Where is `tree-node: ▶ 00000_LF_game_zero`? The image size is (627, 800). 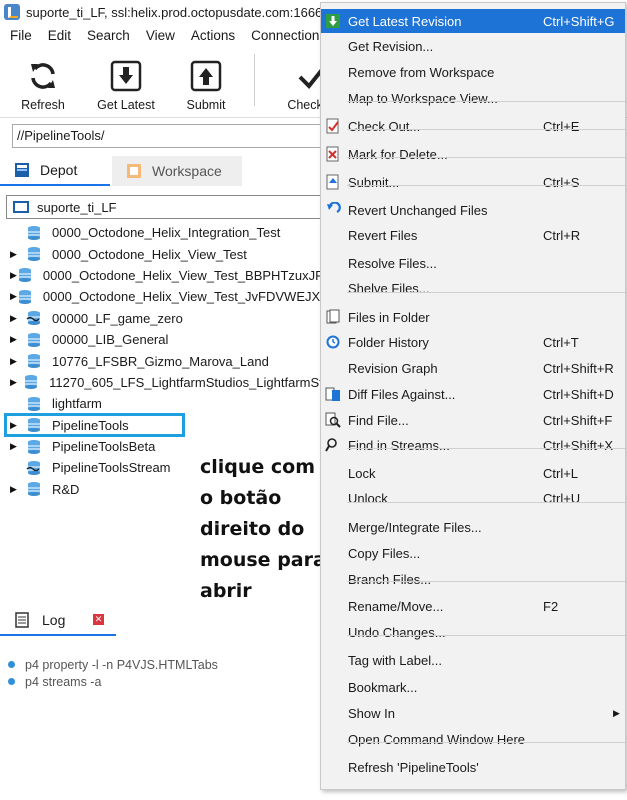 tree-node: ▶ 00000_LF_game_zero is located at coordinates (165, 318).